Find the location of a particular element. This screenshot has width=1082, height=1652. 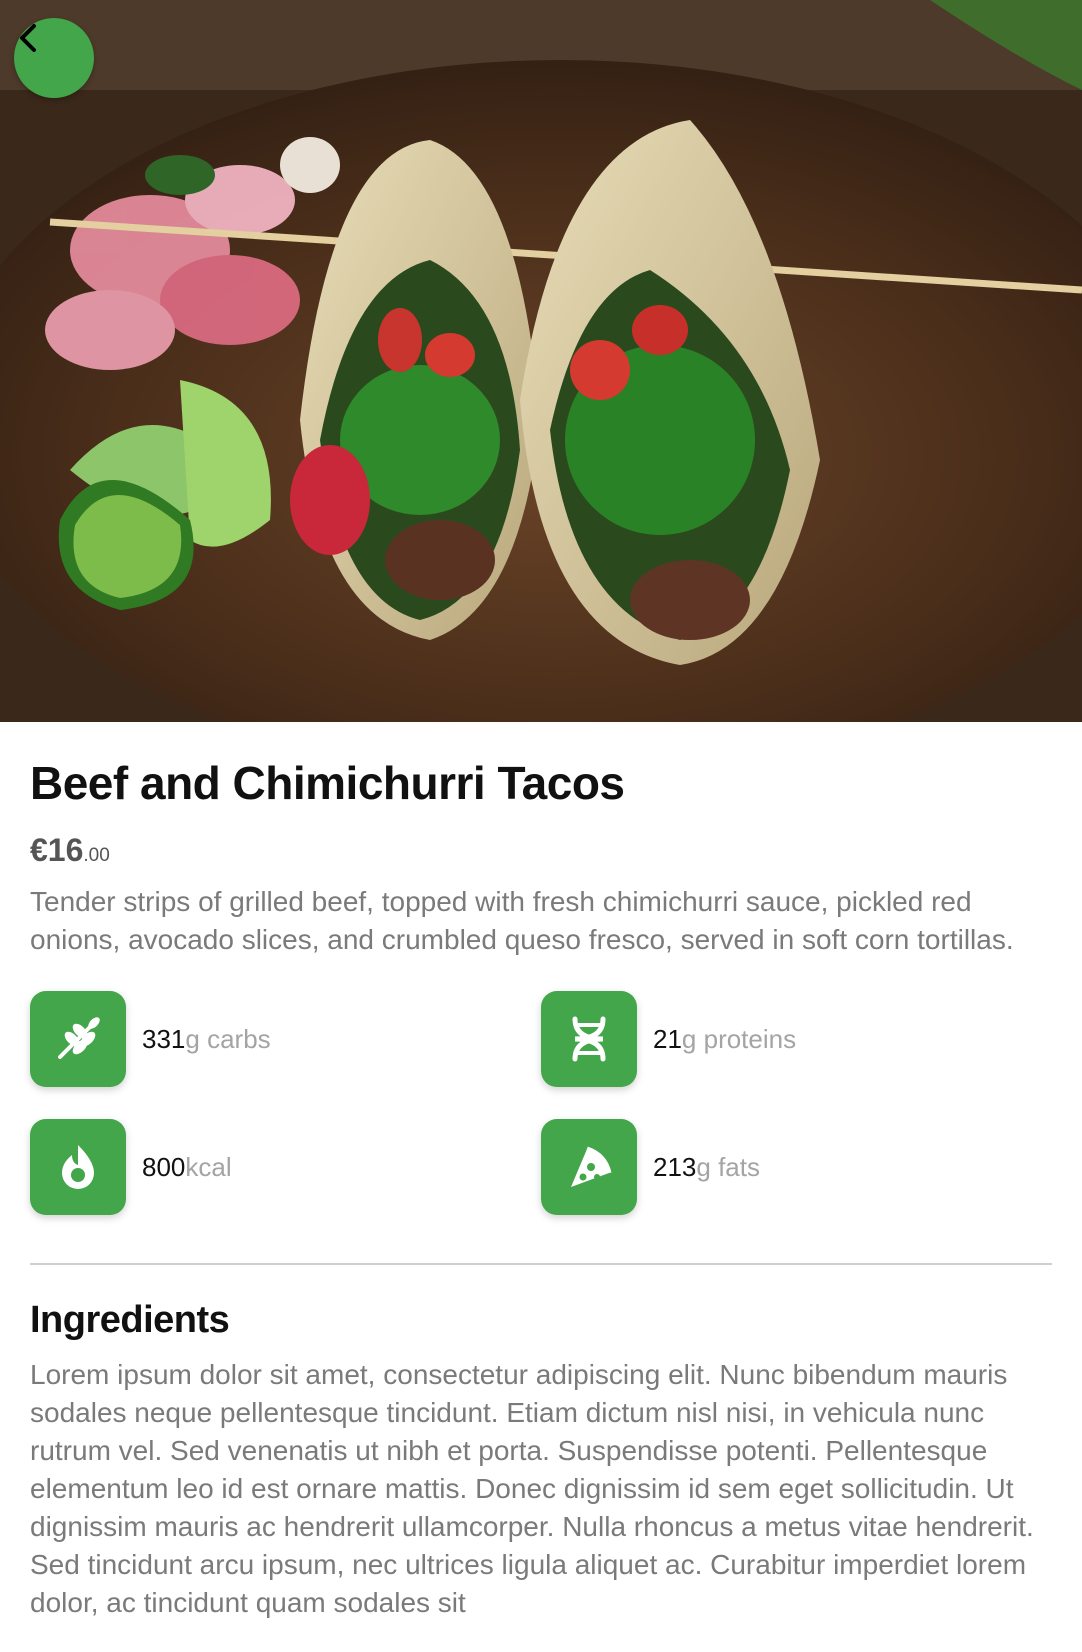

nutrition-kcal: 800 kcal is located at coordinates (131, 1167).